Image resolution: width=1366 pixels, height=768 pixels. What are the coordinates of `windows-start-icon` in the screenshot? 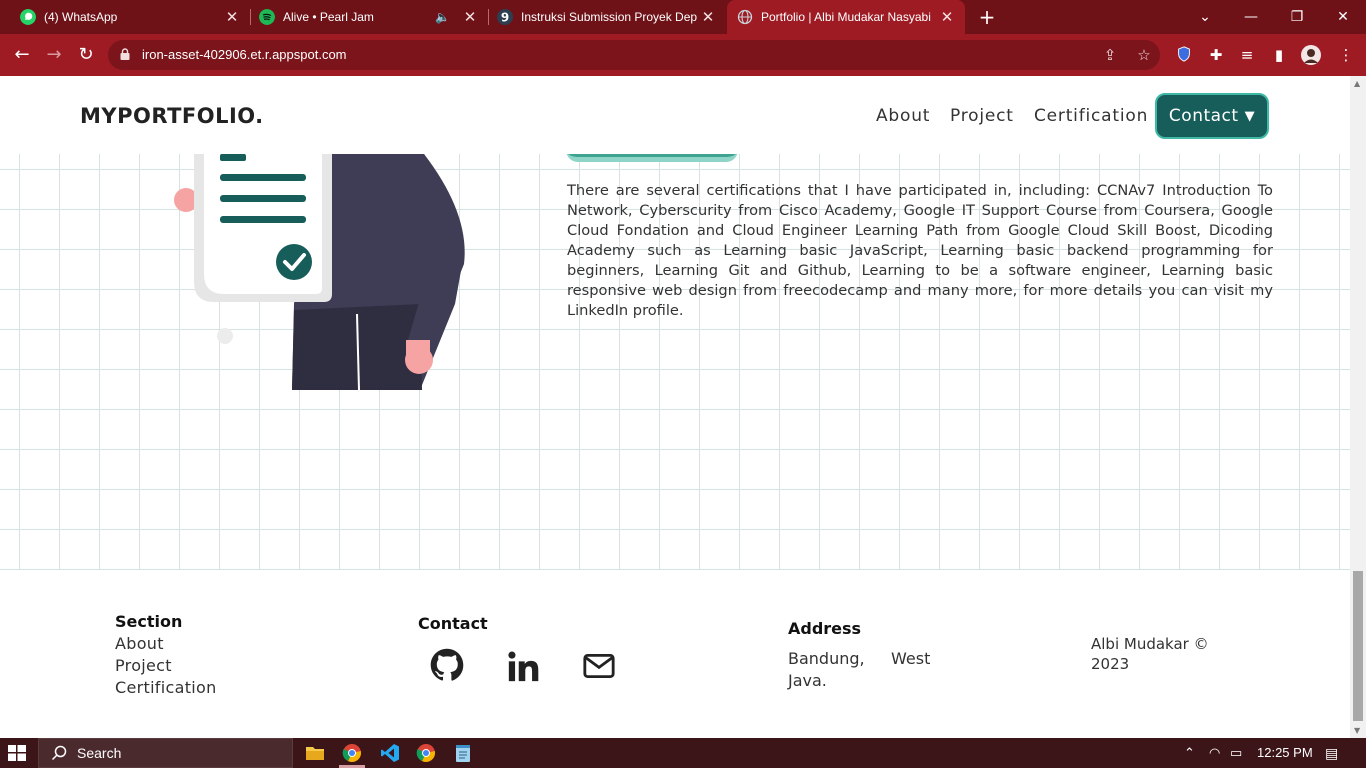 It's located at (17, 753).